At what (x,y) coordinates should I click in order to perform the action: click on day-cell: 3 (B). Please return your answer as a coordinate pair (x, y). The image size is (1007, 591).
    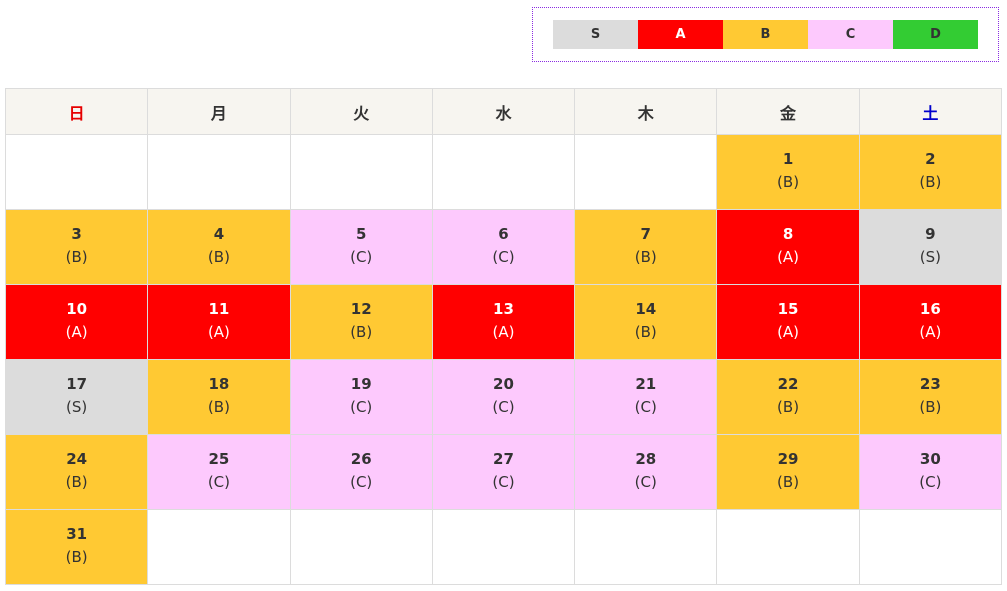
    Looking at the image, I should click on (76, 247).